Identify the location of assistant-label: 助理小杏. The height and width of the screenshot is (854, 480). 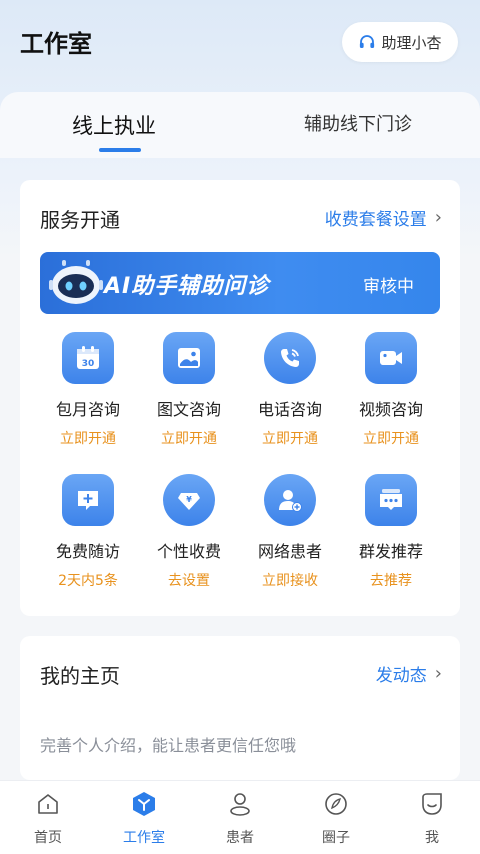
(411, 42).